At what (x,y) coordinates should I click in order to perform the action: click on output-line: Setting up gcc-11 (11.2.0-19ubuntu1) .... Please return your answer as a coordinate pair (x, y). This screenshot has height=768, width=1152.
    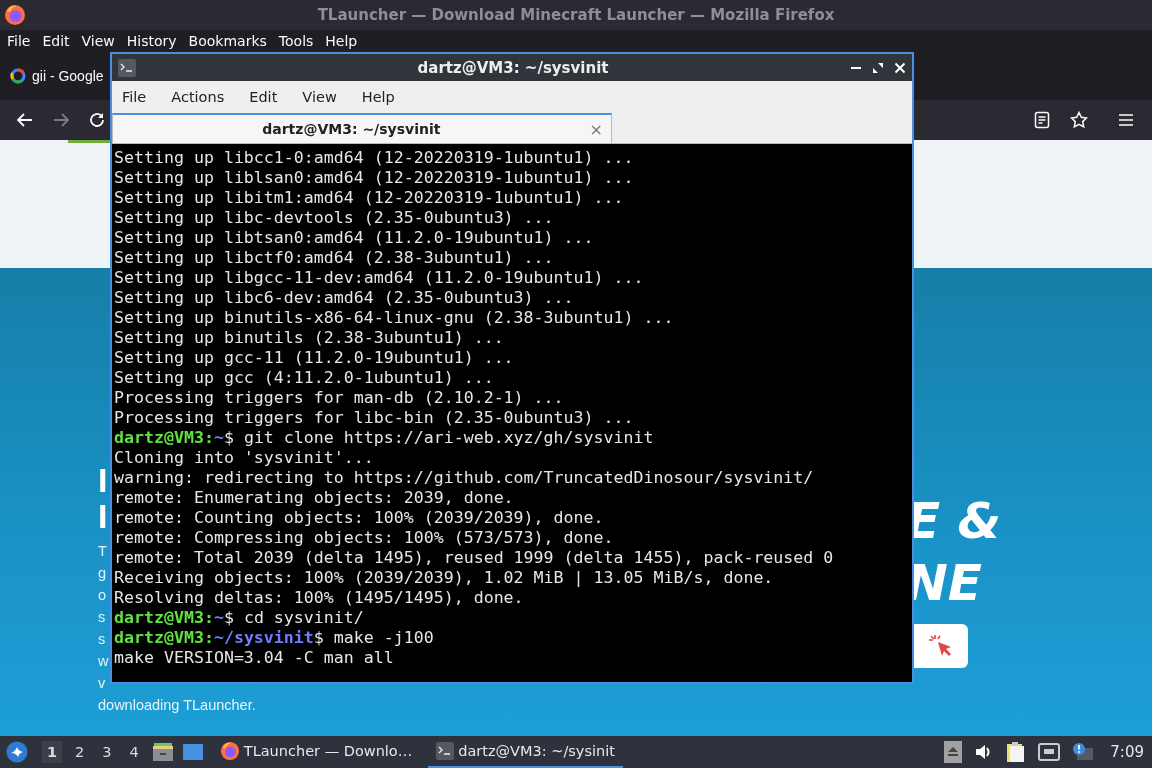
    Looking at the image, I should click on (314, 358).